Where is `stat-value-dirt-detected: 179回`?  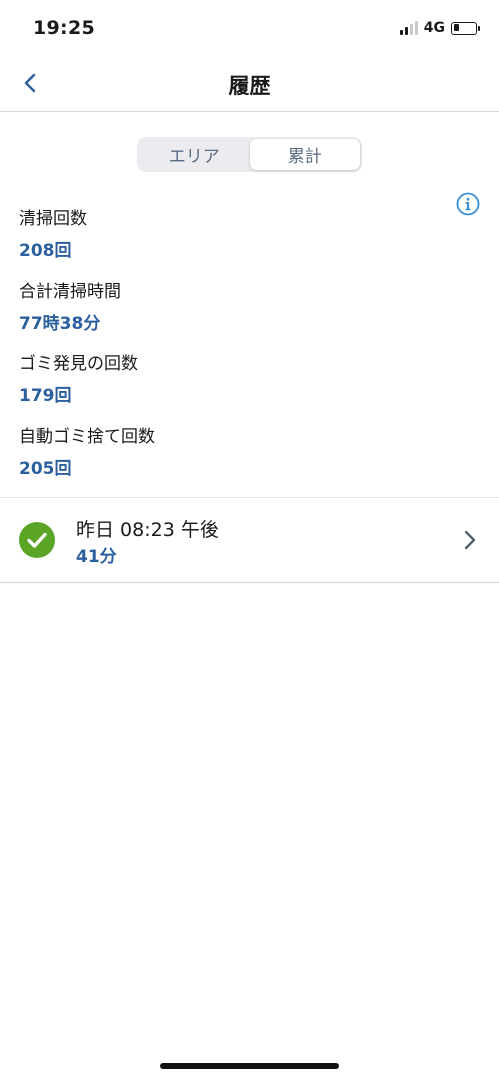
stat-value-dirt-detected: 179回 is located at coordinates (45, 396).